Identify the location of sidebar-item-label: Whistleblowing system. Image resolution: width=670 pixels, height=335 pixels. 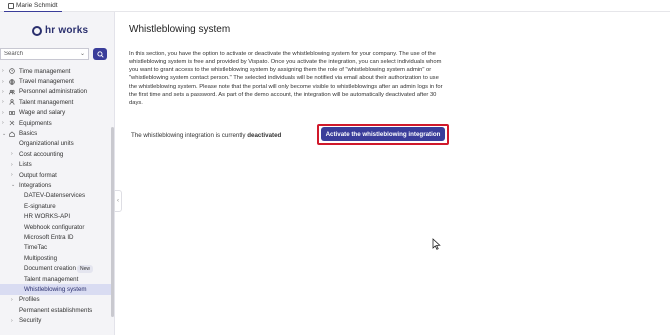
(55, 289).